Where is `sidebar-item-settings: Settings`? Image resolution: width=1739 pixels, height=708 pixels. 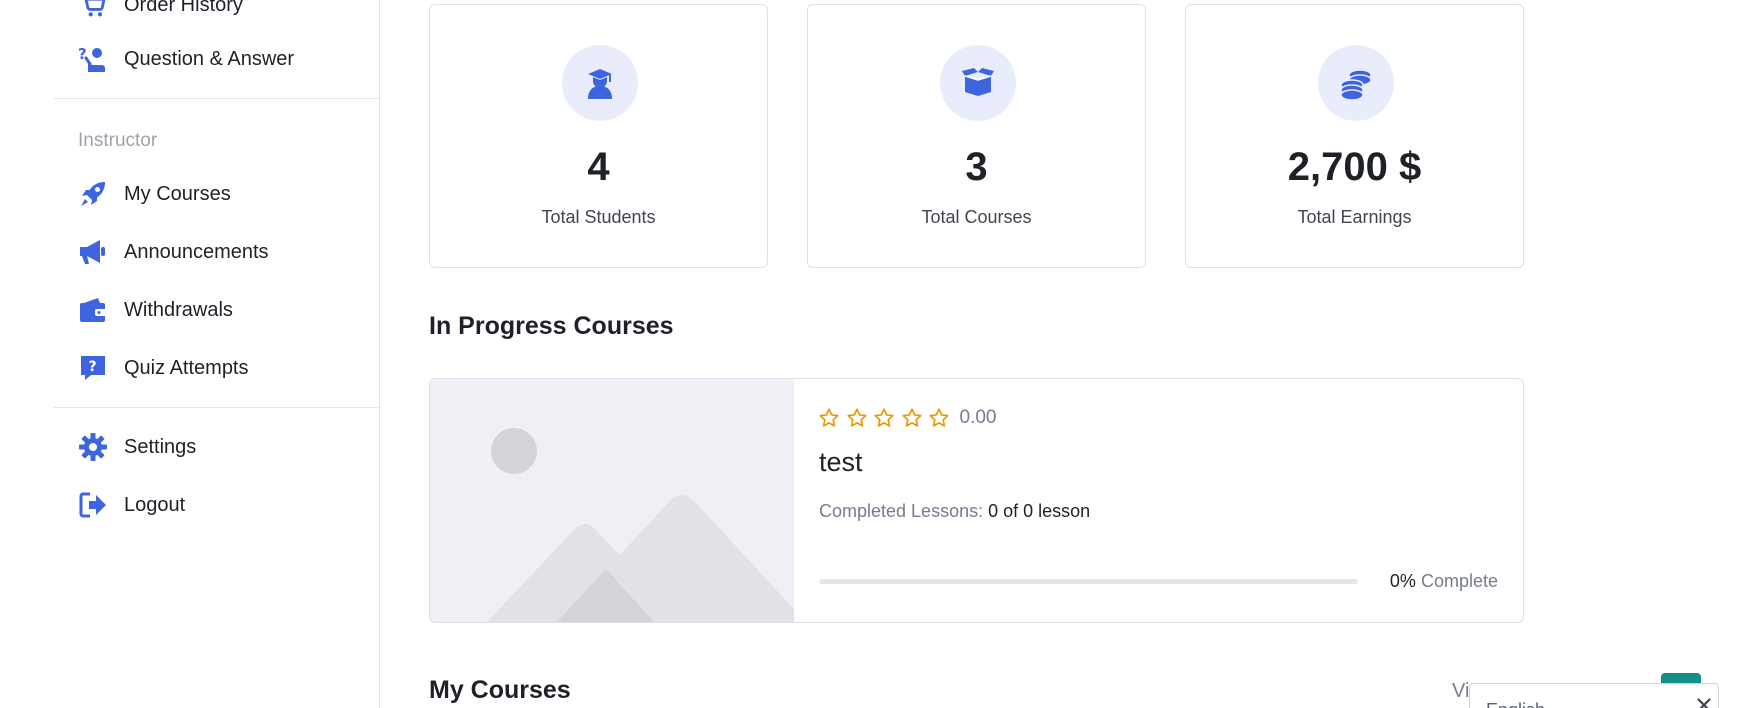
sidebar-item-settings: Settings is located at coordinates (137, 447).